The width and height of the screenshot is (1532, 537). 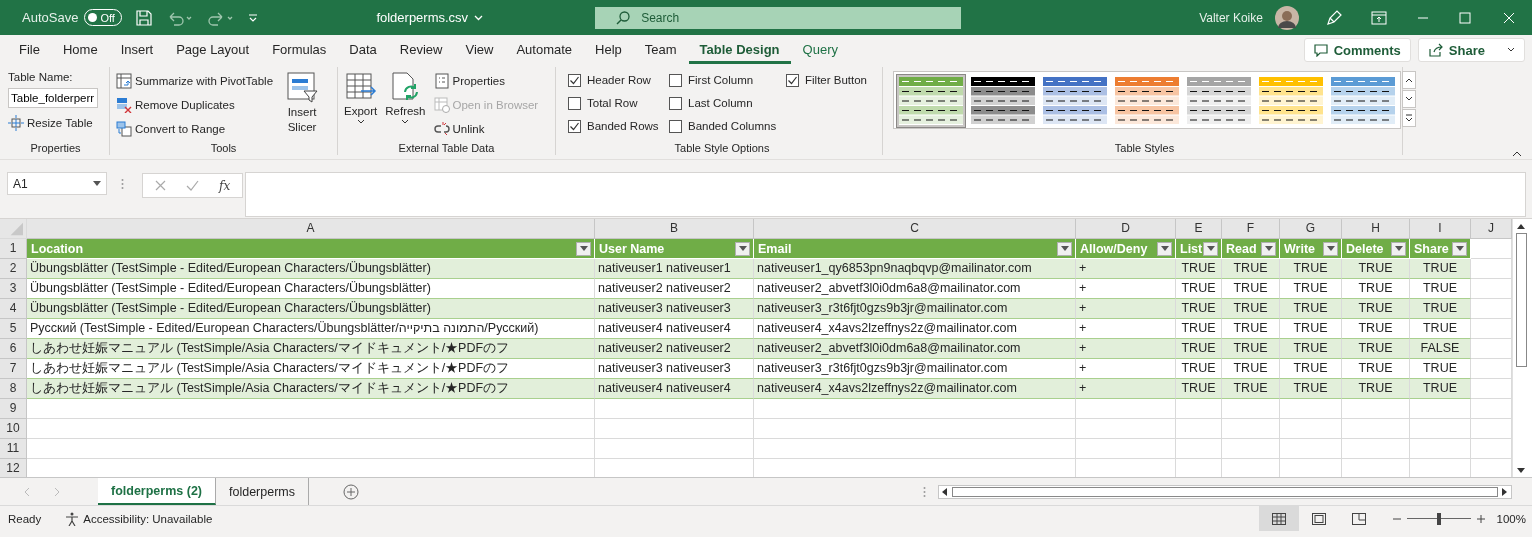 What do you see at coordinates (1199, 229) in the screenshot?
I see `column-header: E` at bounding box center [1199, 229].